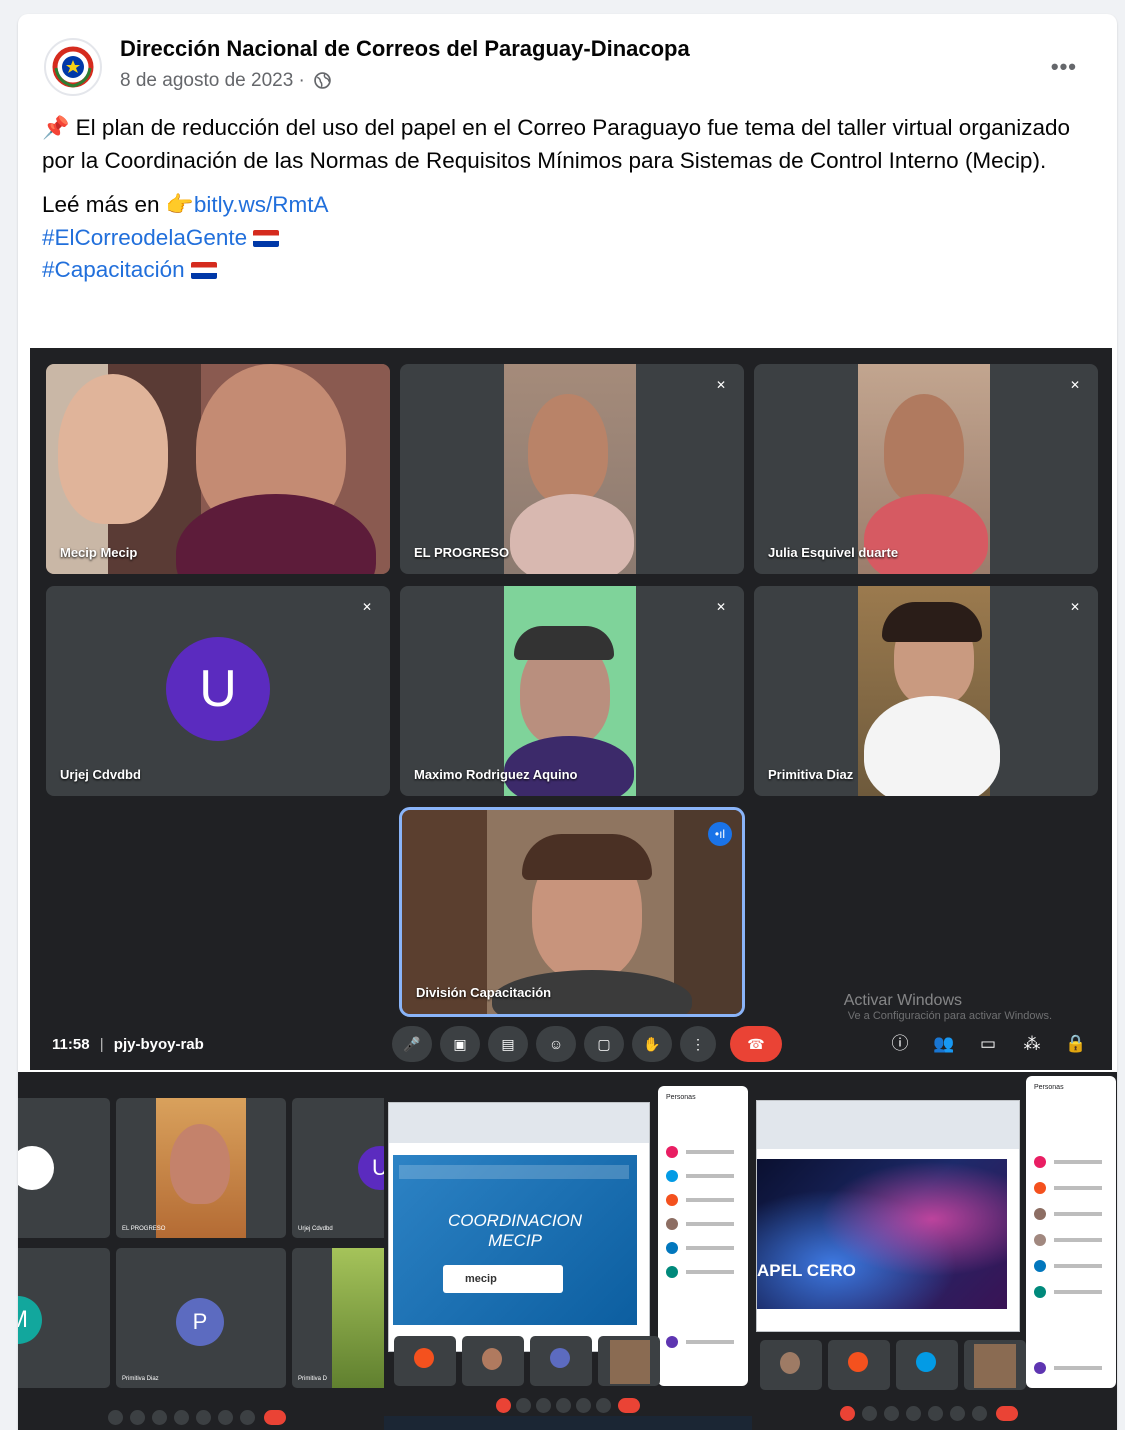  What do you see at coordinates (882, 1234) in the screenshot?
I see `slide: APEL CERO` at bounding box center [882, 1234].